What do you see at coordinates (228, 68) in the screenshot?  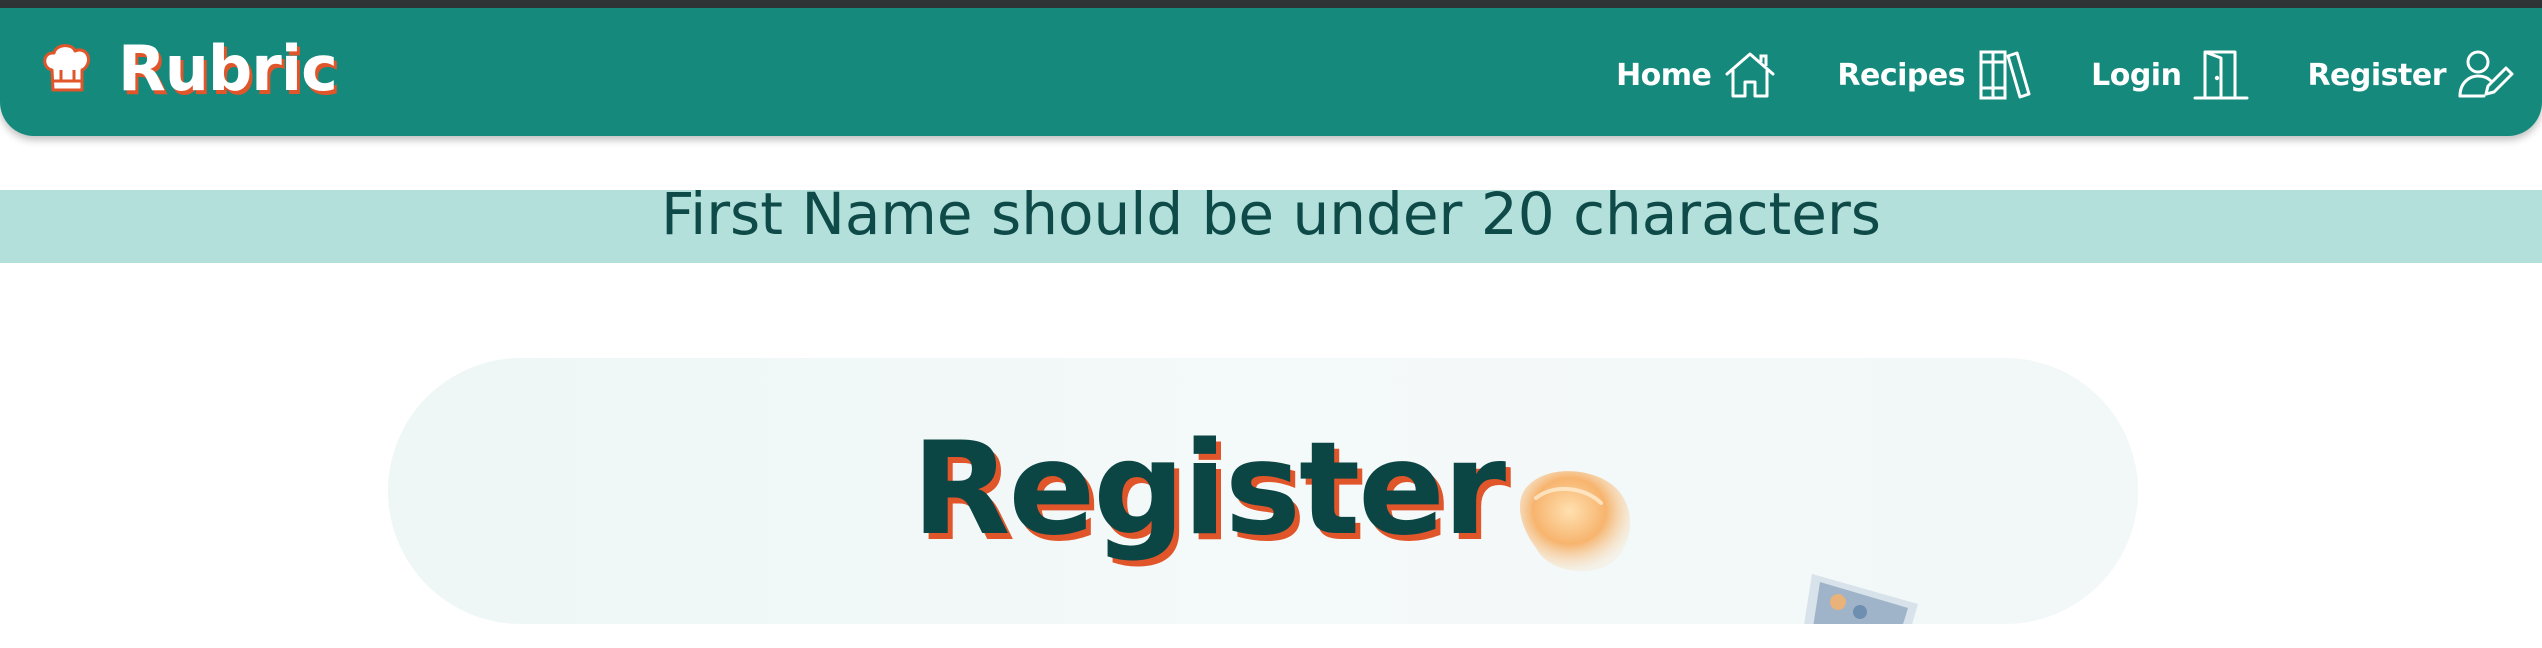 I see `brand-name: Rubric` at bounding box center [228, 68].